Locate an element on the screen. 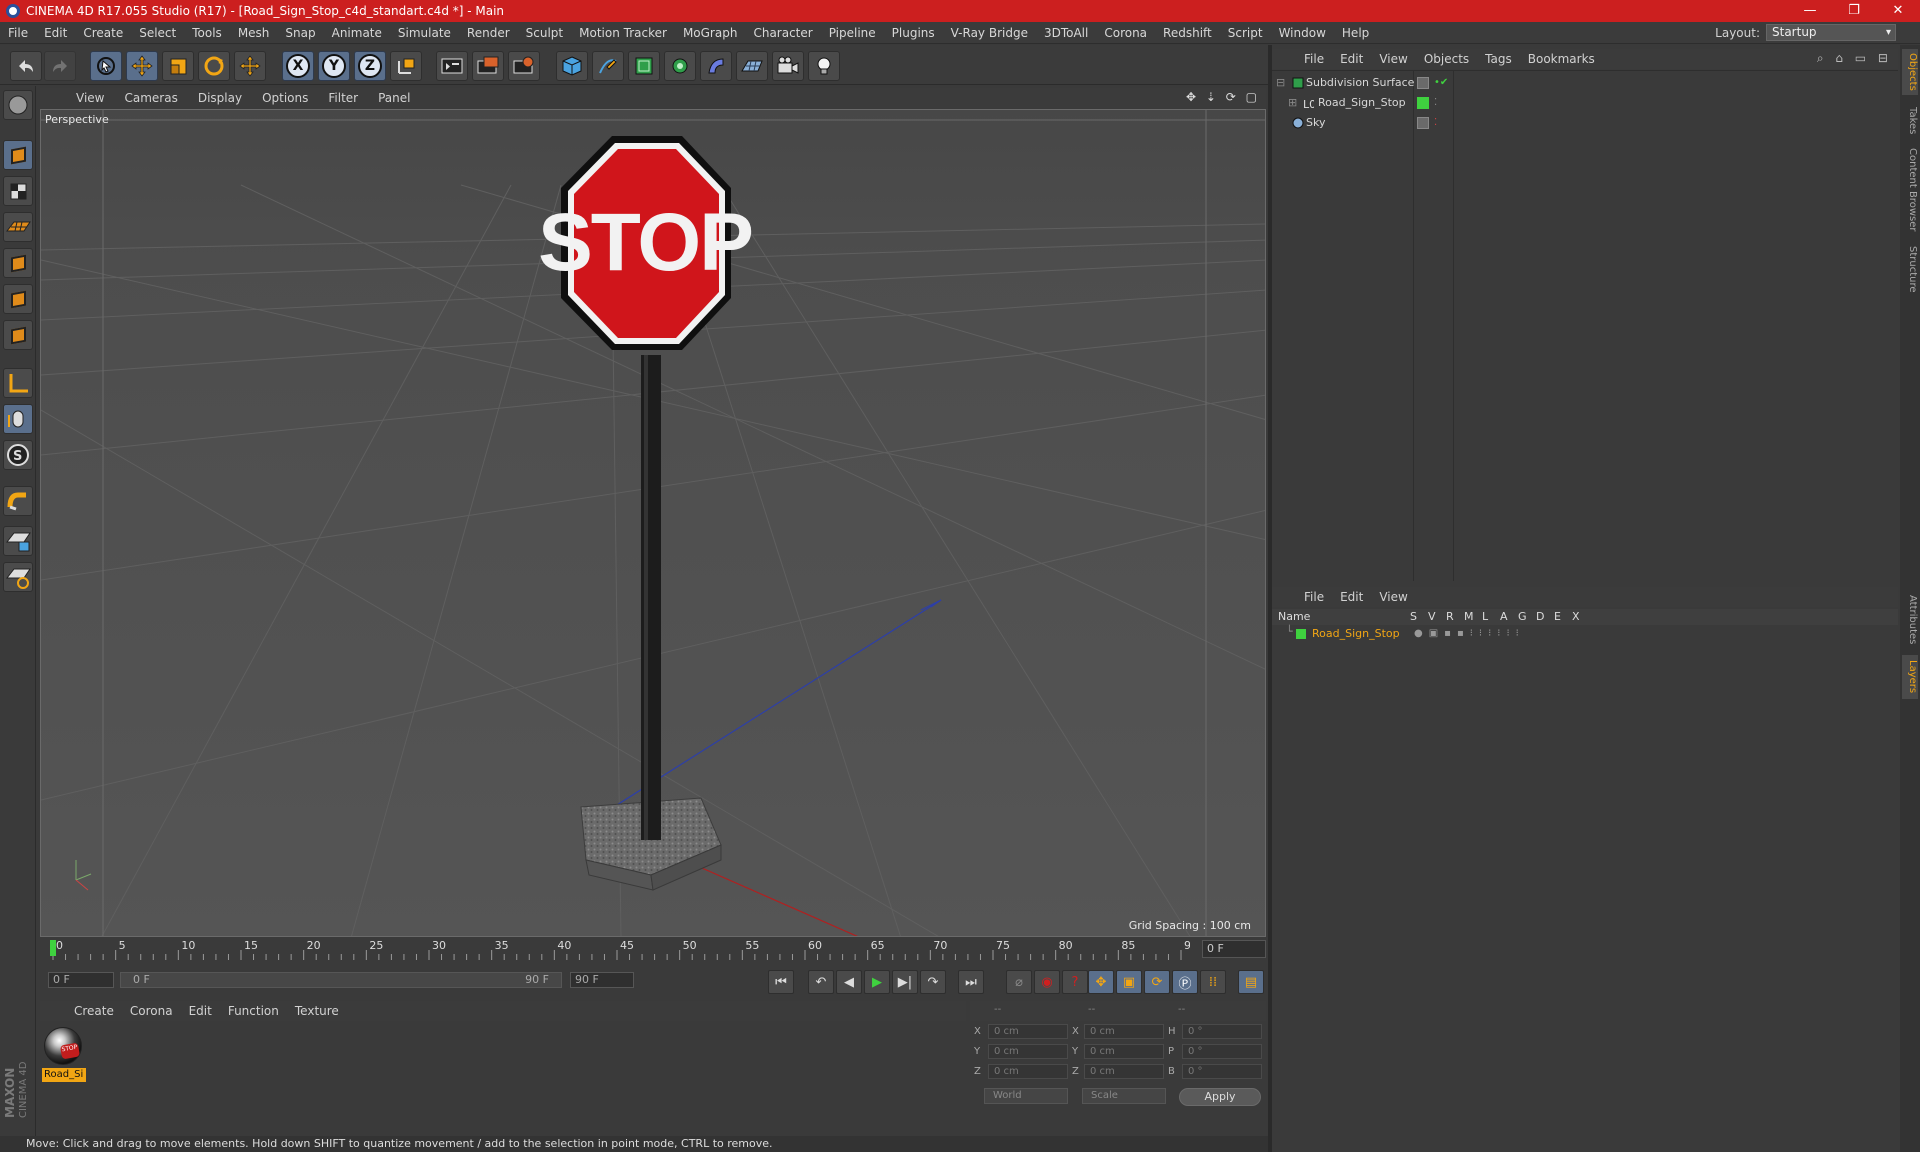  close-button: ✕ is located at coordinates (1898, 11).